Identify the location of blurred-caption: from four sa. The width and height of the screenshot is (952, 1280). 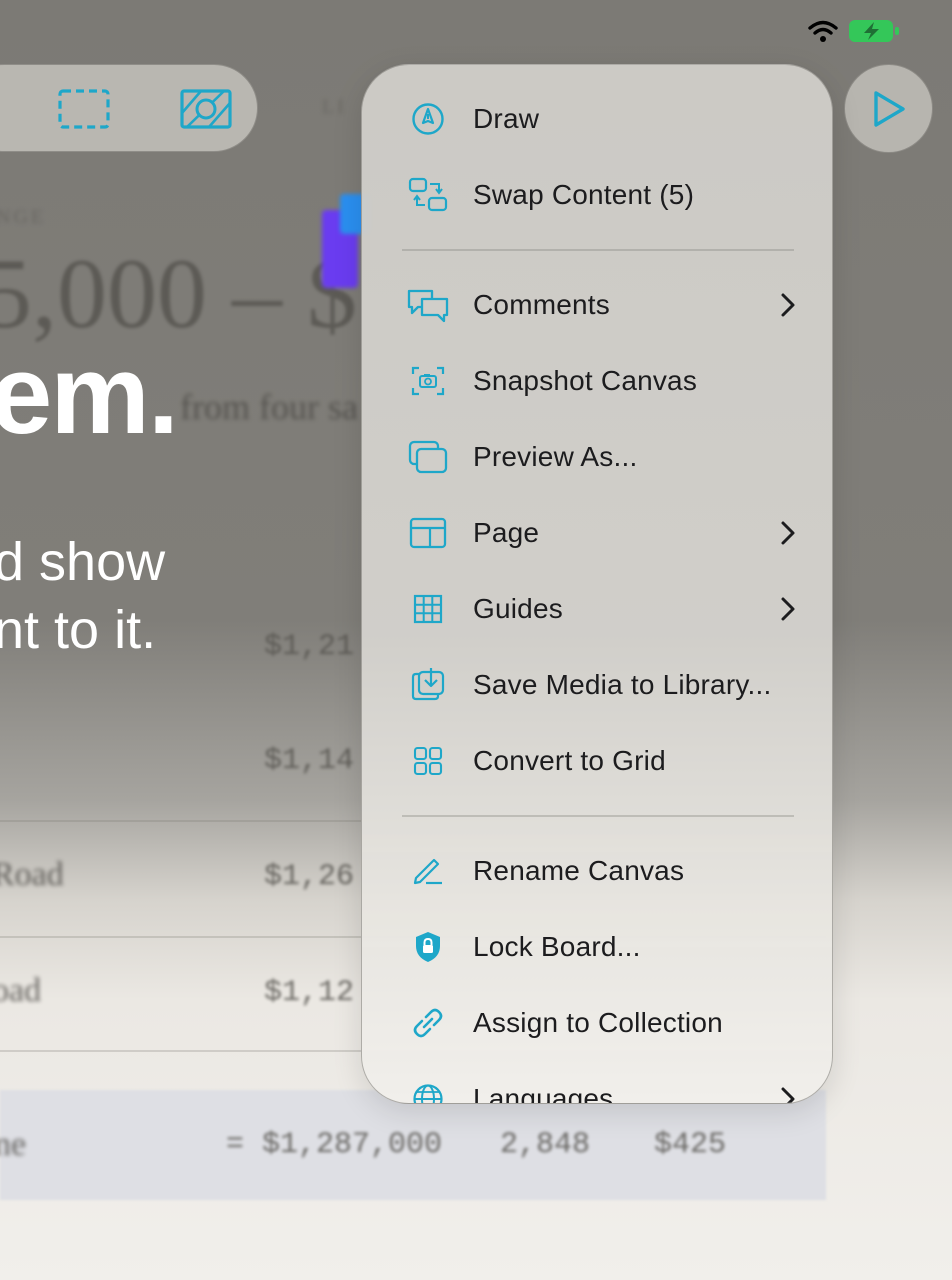
(269, 407).